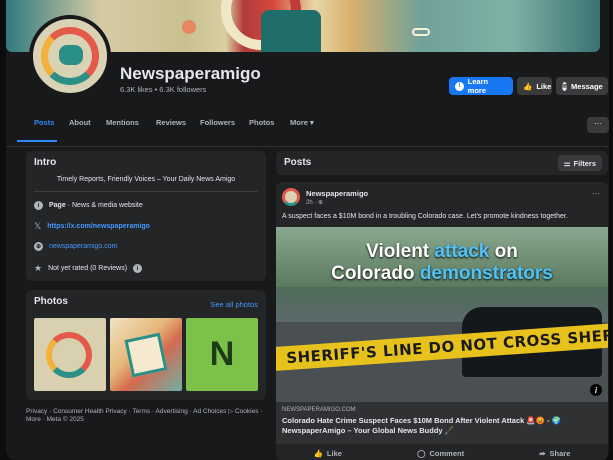 This screenshot has width=613, height=460. Describe the element at coordinates (337, 193) in the screenshot. I see `post-author: Newspaperamigo` at that location.